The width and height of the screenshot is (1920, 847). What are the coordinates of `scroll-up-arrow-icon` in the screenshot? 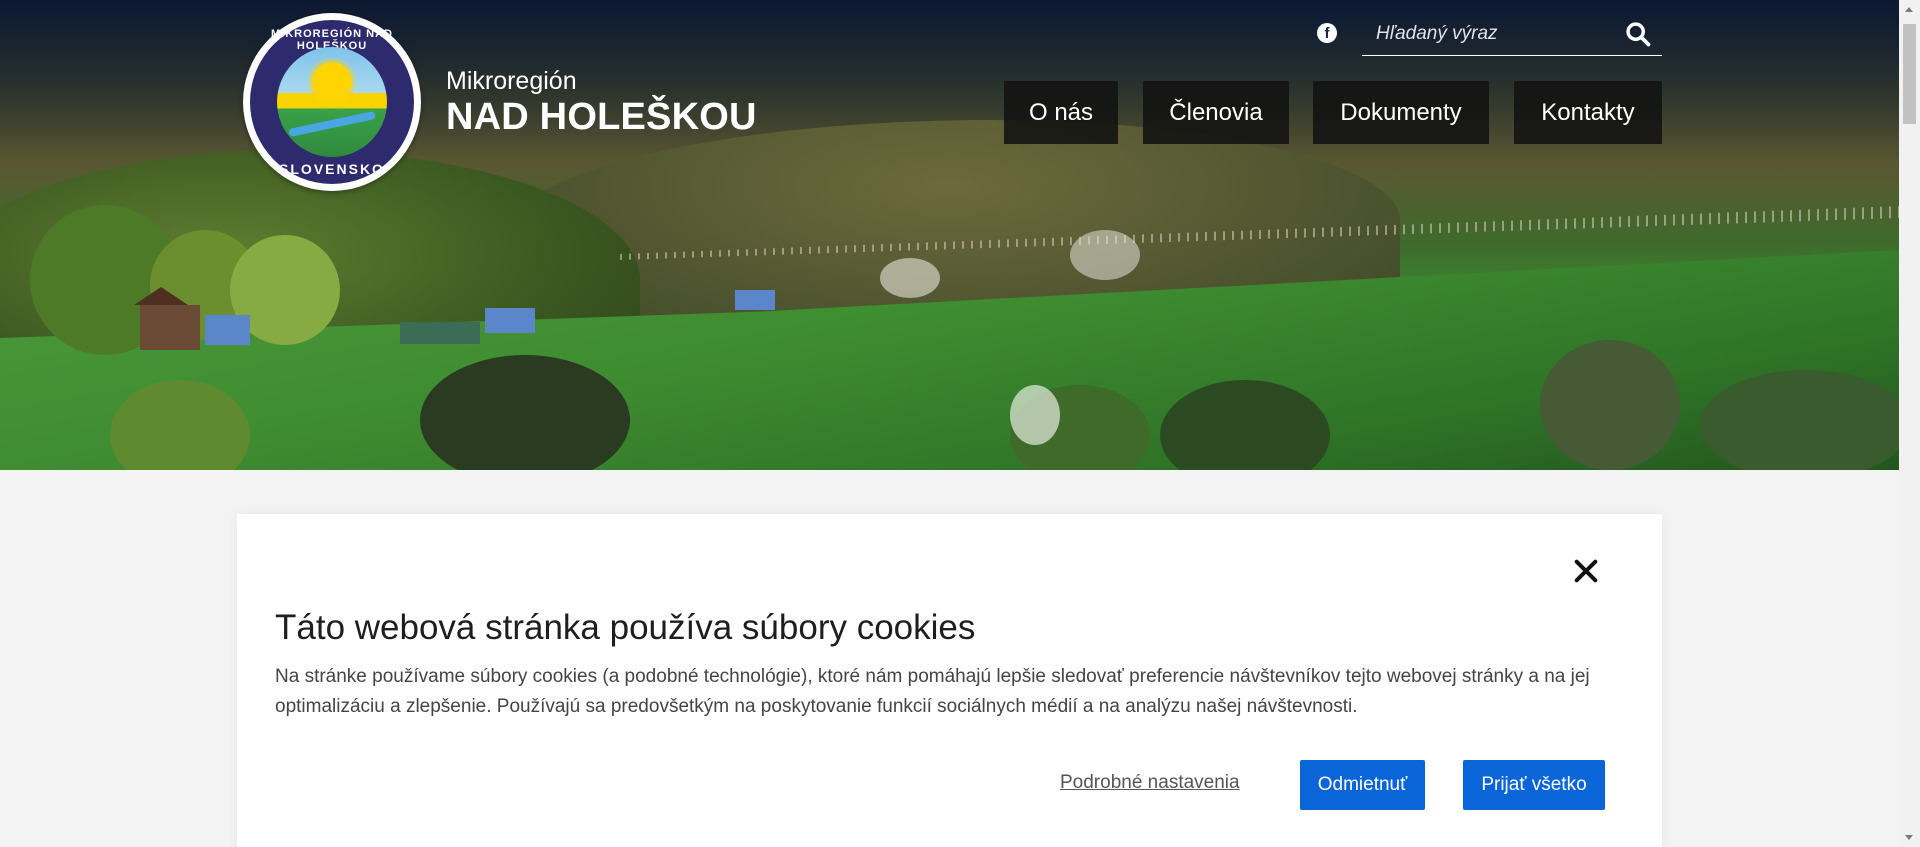 It's located at (1909, 9).